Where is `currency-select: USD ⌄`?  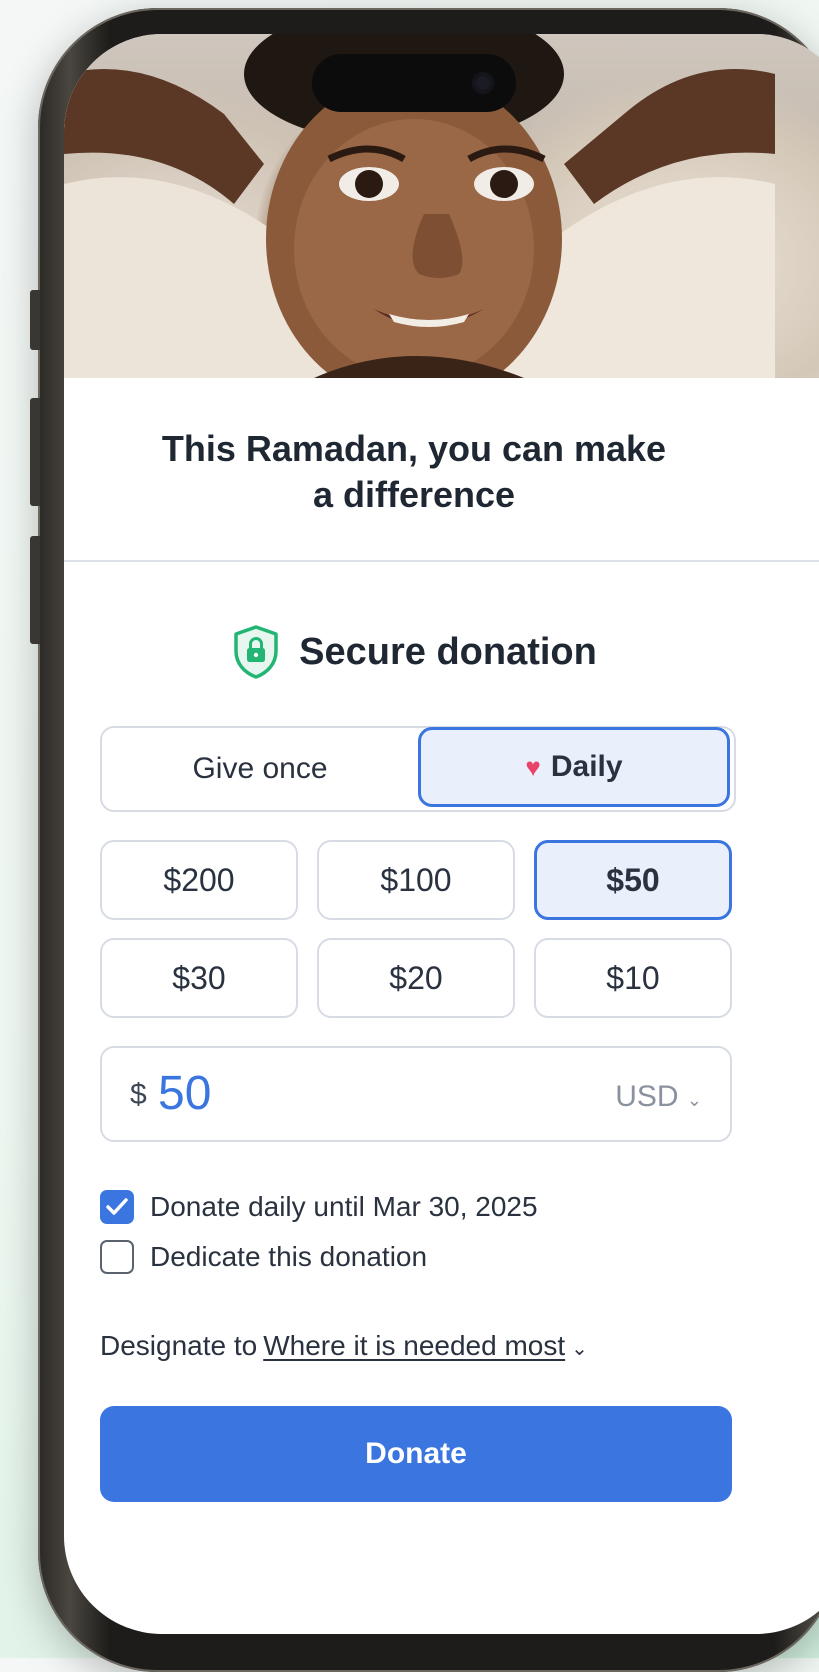 currency-select: USD ⌄ is located at coordinates (658, 1097).